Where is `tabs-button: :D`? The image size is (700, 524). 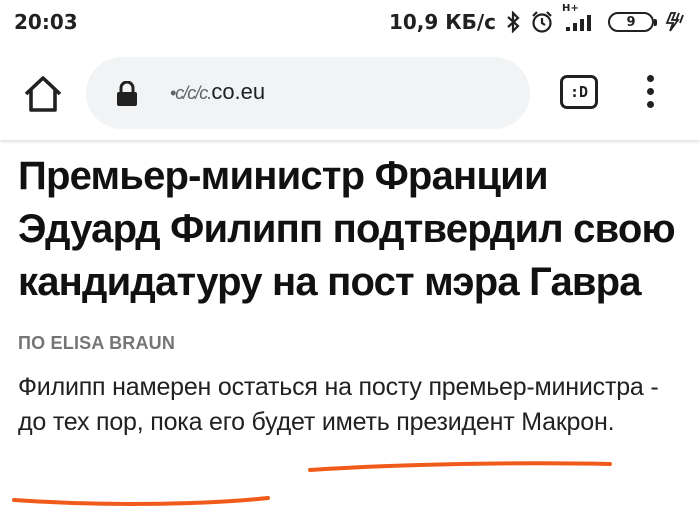
tabs-button: :D is located at coordinates (579, 92).